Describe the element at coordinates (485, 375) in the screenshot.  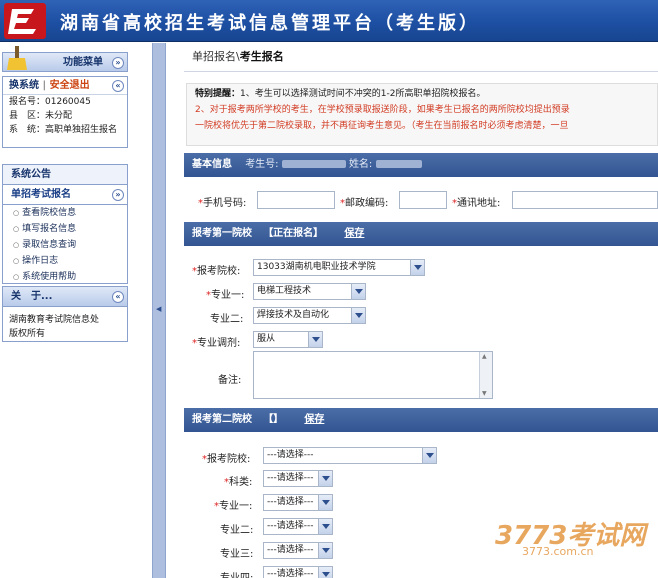
I see `scrollbar: ▲ ▼` at that location.